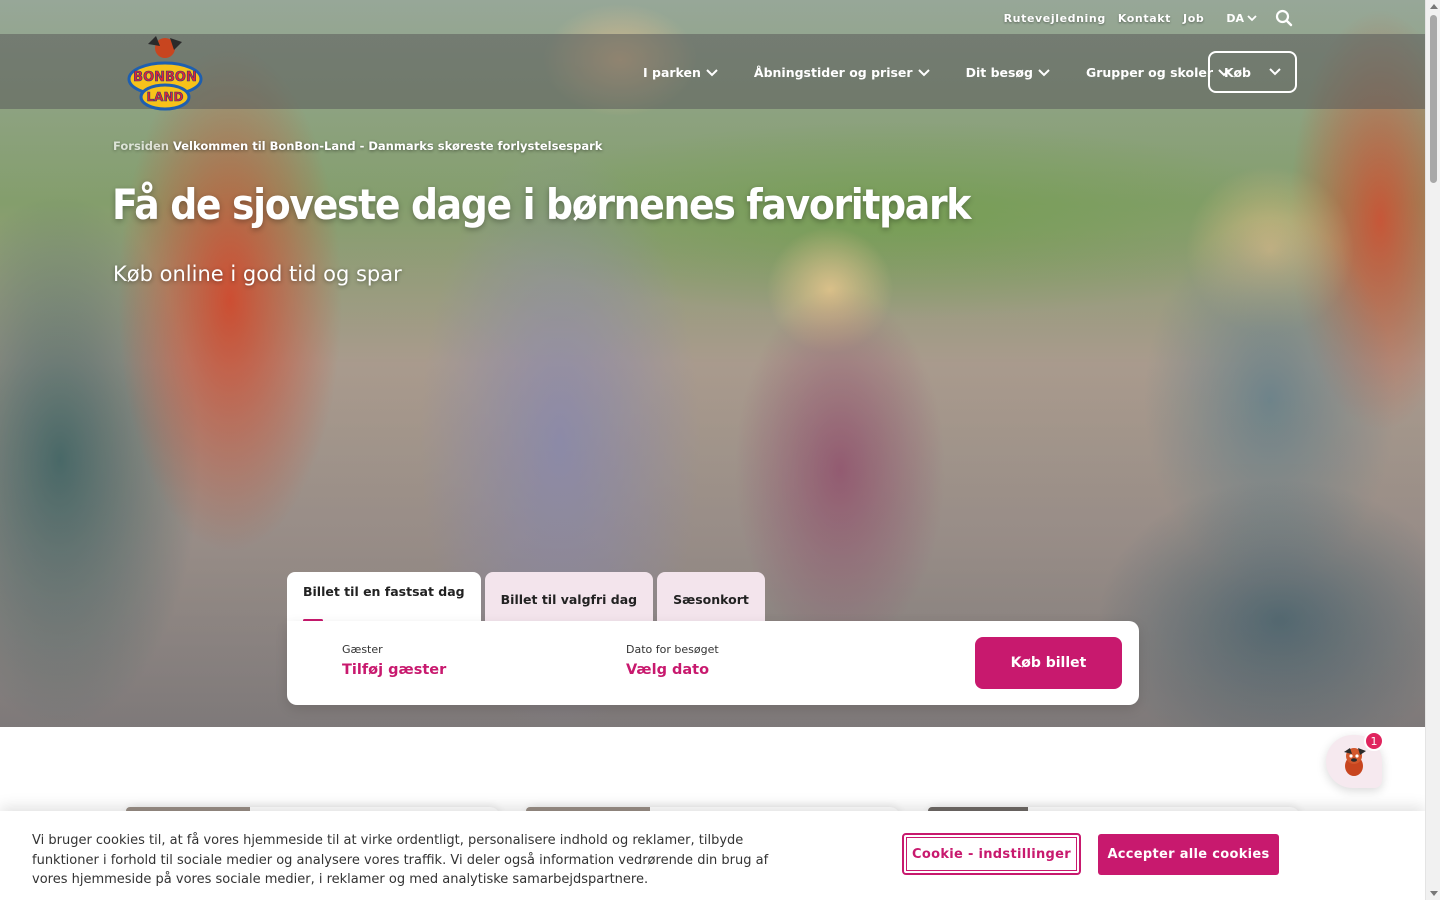 This screenshot has width=1440, height=900. Describe the element at coordinates (1193, 18) in the screenshot. I see `utility-link-job: Job` at that location.